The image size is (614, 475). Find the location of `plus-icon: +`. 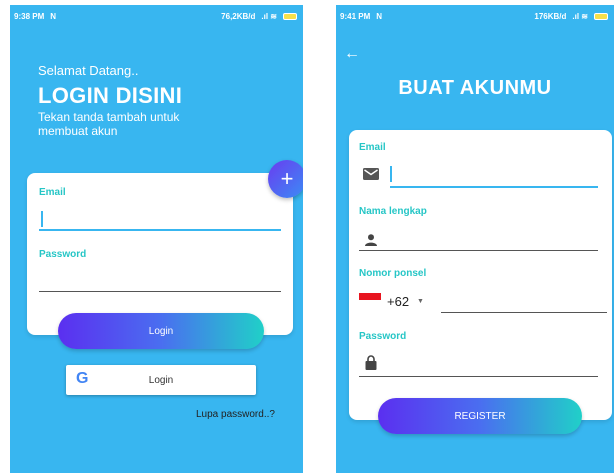

plus-icon: + is located at coordinates (287, 178).